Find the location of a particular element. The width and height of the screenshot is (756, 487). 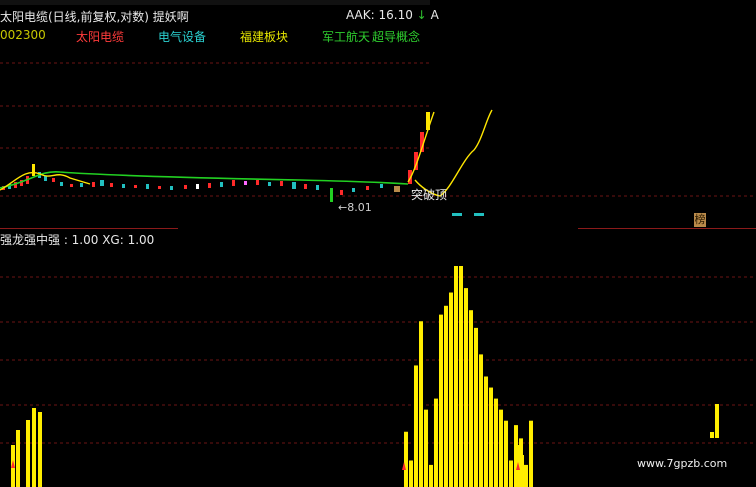

ma-yellow-line is located at coordinates (450, 153).